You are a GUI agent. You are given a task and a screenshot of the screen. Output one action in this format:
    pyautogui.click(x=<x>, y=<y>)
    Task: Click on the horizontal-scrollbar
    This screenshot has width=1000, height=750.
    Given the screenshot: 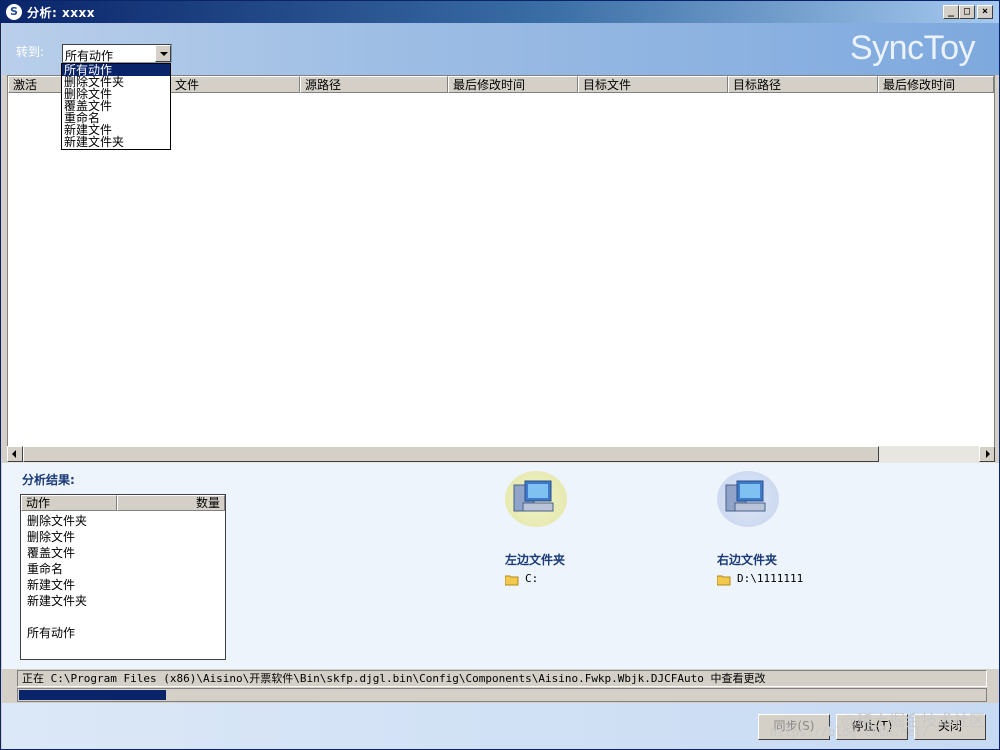 What is the action you would take?
    pyautogui.click(x=501, y=454)
    